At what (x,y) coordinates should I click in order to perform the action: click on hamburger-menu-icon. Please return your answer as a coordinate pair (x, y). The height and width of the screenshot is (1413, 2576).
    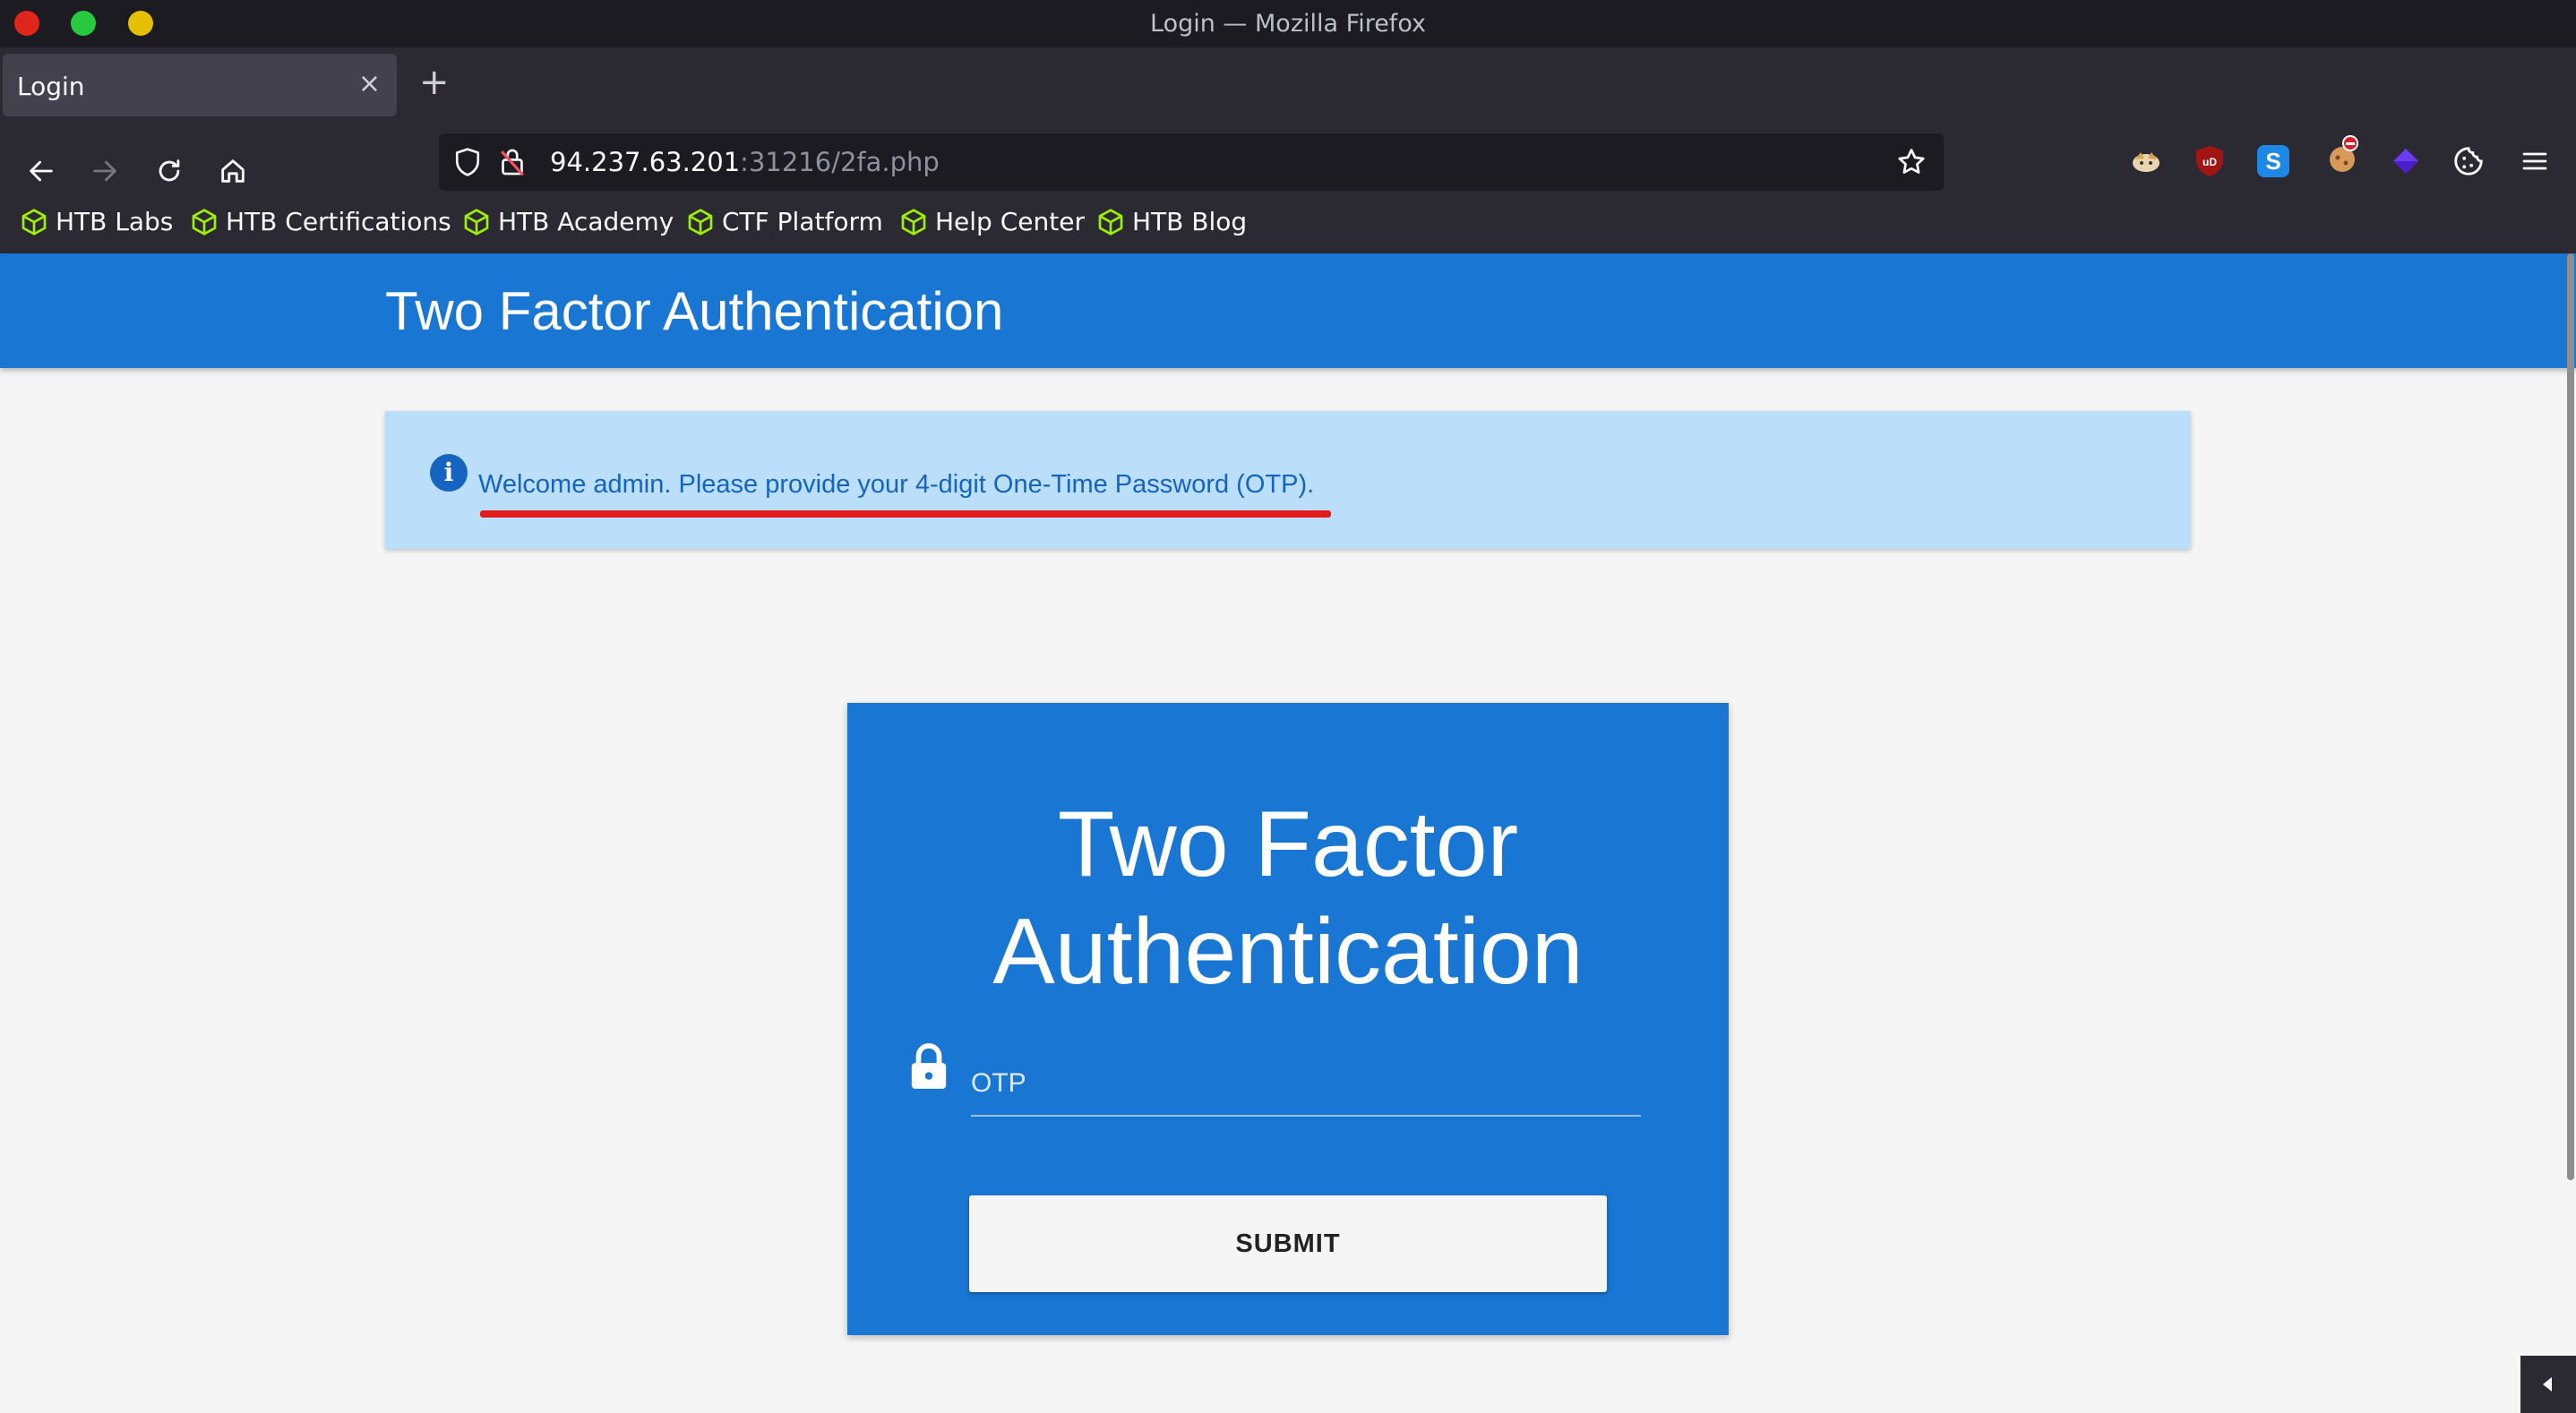
    Looking at the image, I should click on (2535, 161).